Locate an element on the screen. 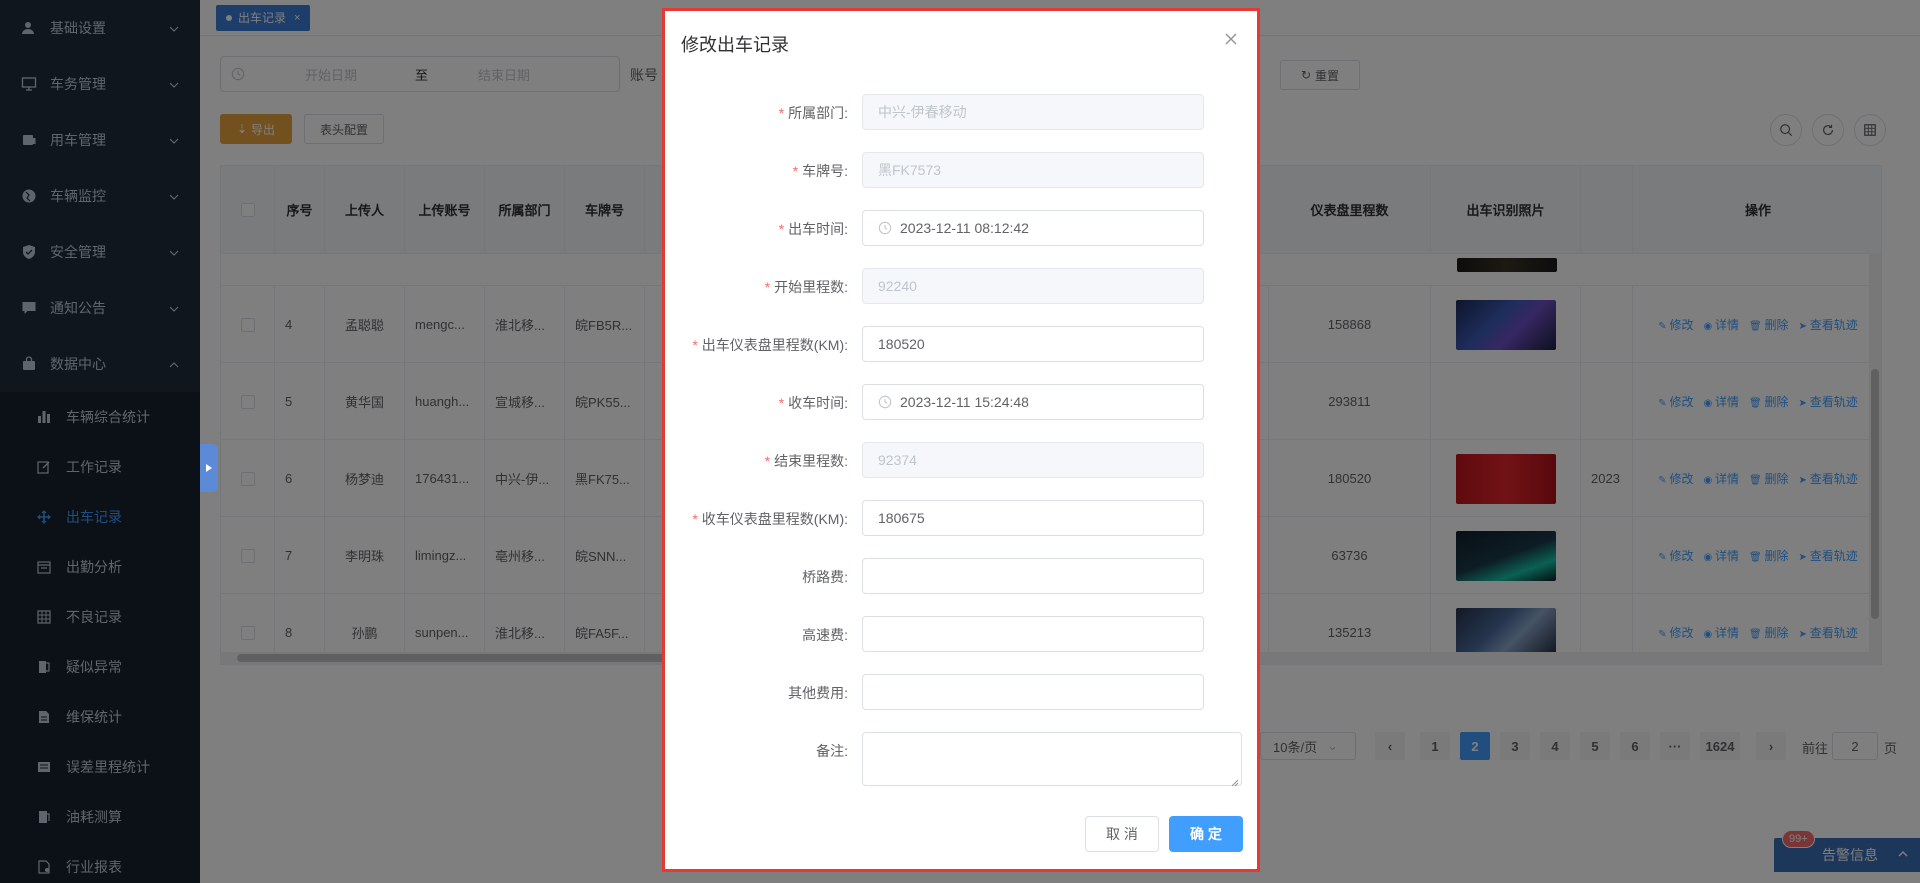  form-label: 其他费用: is located at coordinates (818, 693).